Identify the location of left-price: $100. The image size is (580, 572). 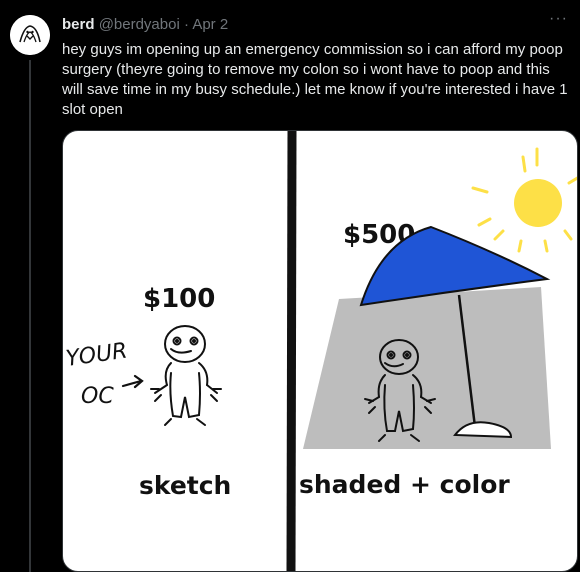
(179, 299).